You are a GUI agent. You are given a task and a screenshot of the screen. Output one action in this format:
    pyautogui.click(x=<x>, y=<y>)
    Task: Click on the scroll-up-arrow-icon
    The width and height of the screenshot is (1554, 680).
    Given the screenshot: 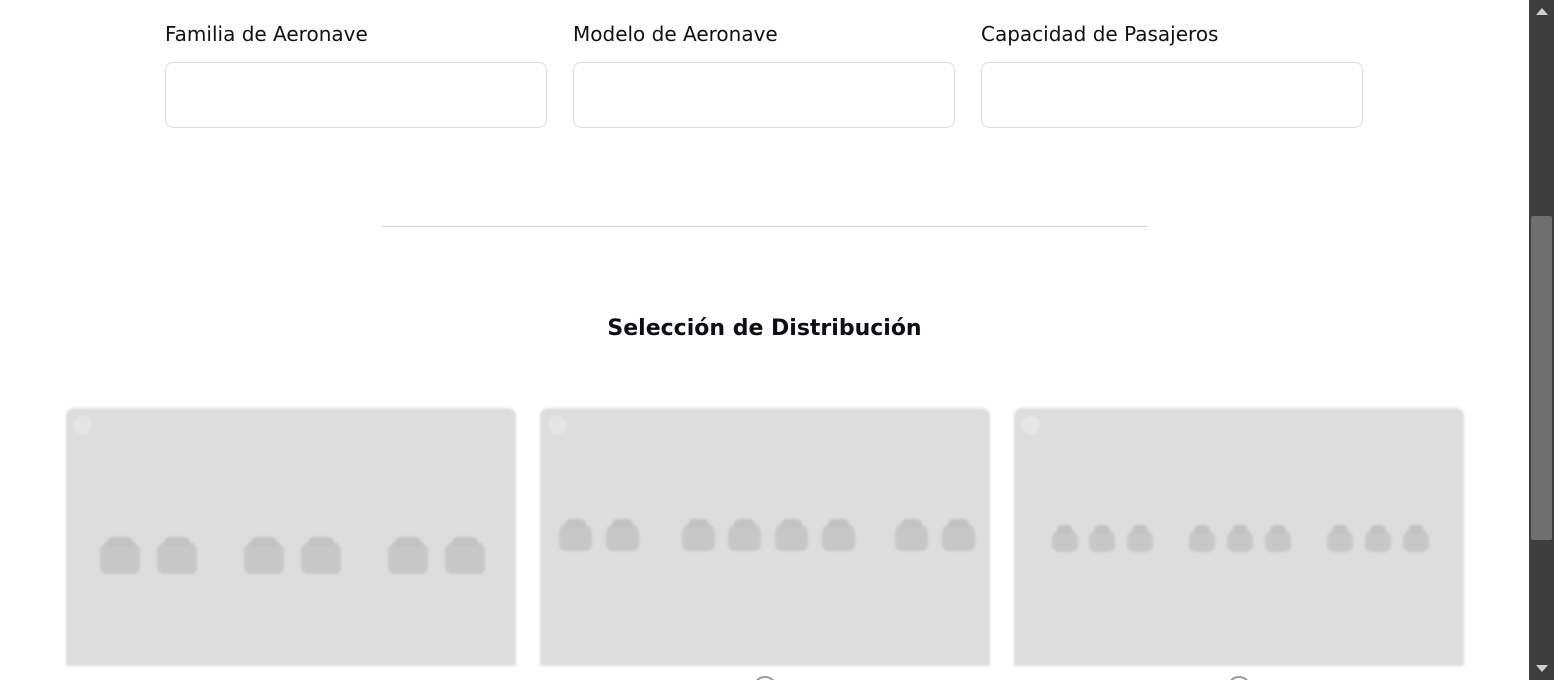 What is the action you would take?
    pyautogui.click(x=1542, y=11)
    